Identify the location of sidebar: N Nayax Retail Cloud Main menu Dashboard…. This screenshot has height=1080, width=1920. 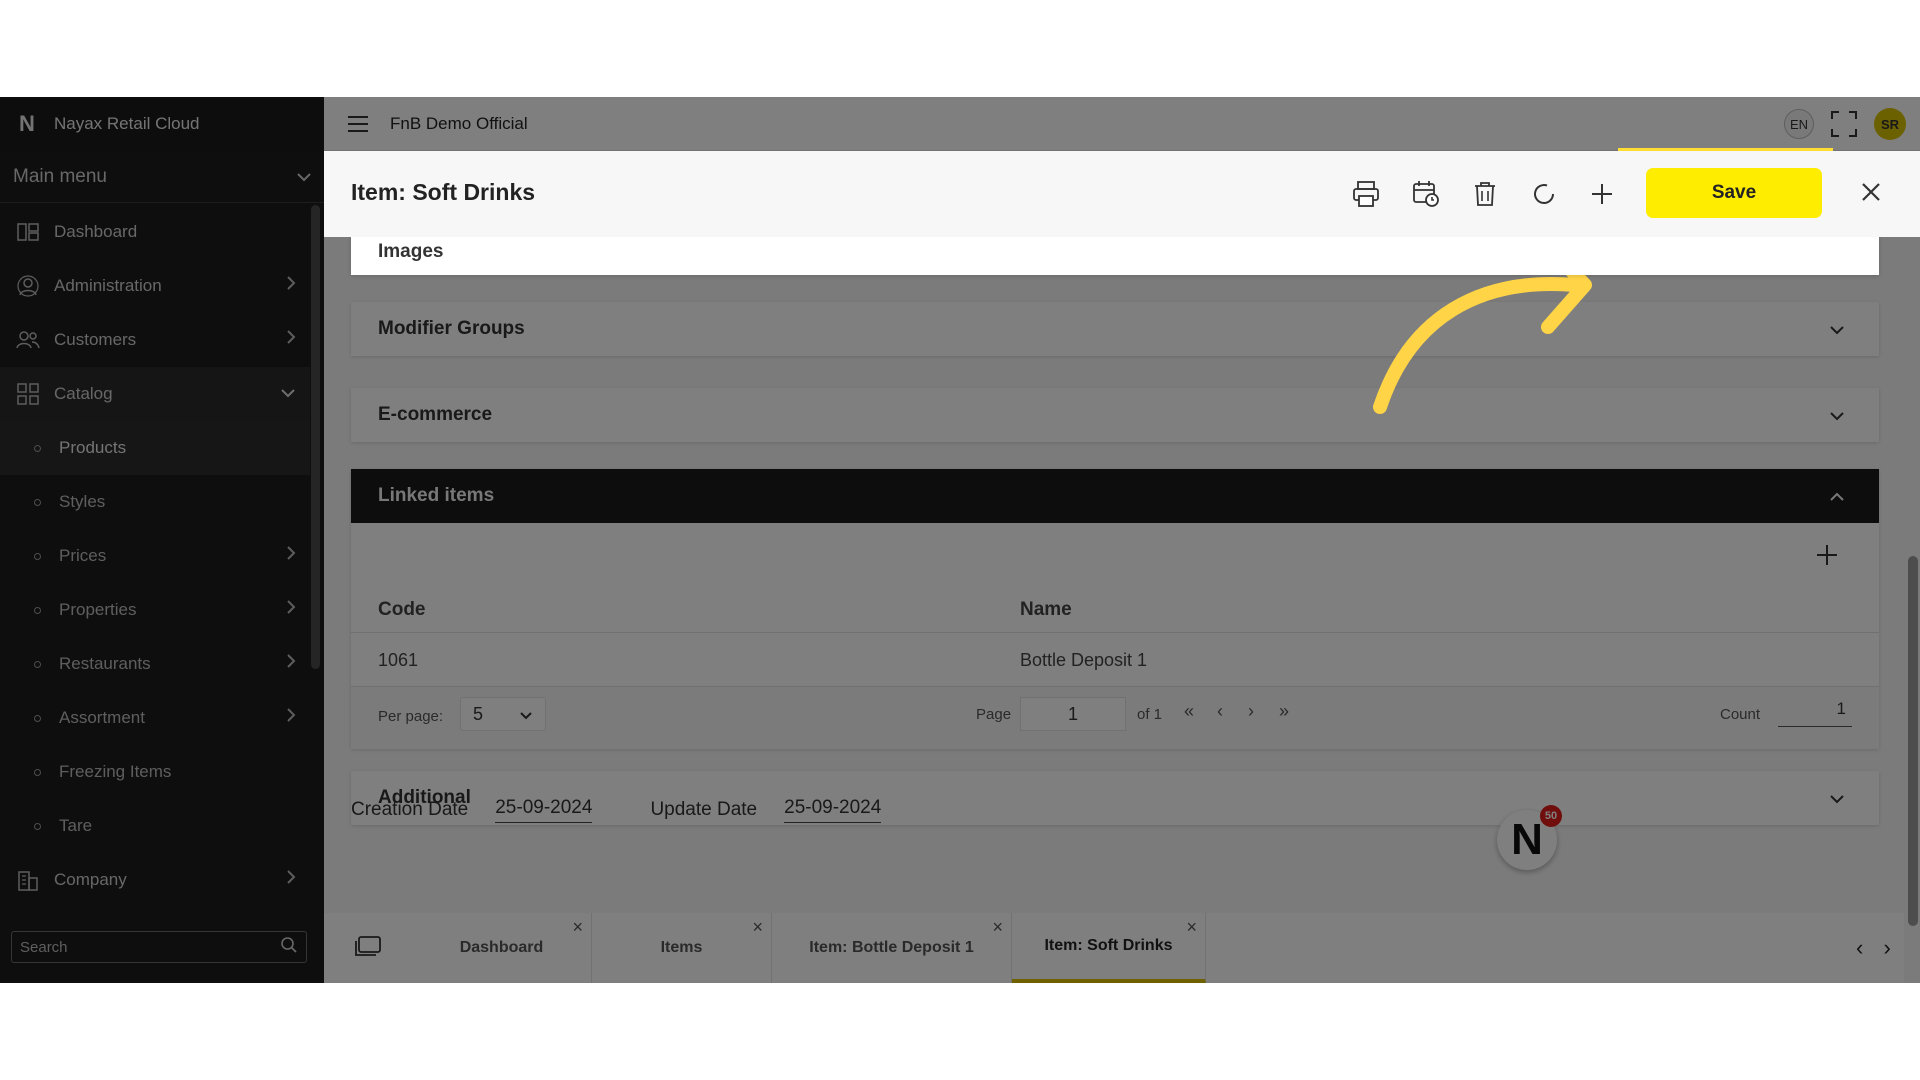
(162, 540).